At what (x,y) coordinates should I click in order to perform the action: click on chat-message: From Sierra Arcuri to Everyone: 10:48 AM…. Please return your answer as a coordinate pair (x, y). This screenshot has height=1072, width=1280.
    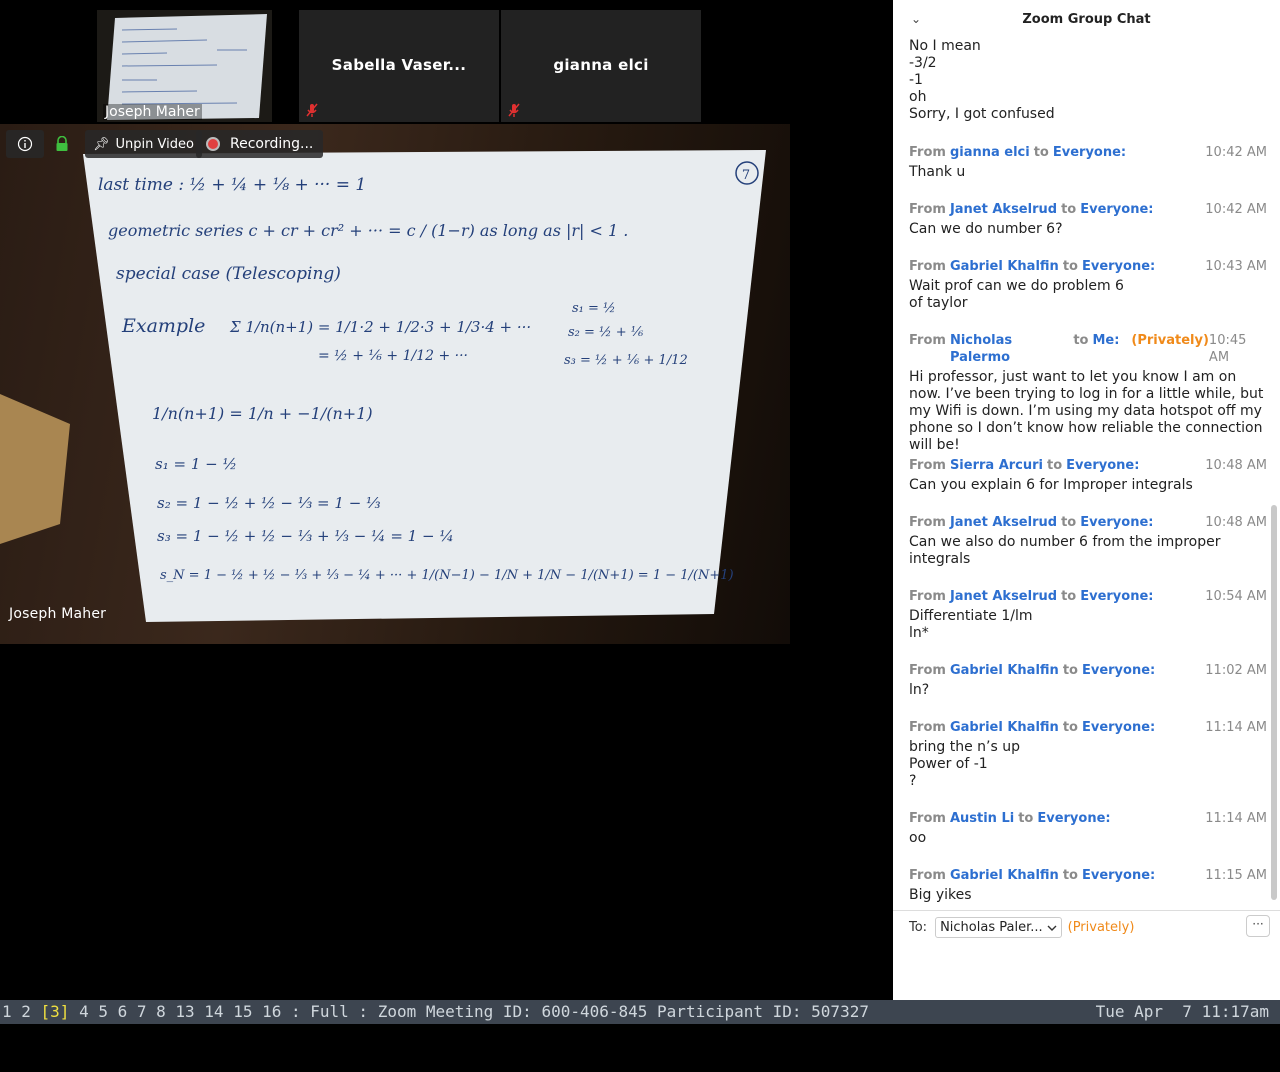
    Looking at the image, I should click on (1088, 475).